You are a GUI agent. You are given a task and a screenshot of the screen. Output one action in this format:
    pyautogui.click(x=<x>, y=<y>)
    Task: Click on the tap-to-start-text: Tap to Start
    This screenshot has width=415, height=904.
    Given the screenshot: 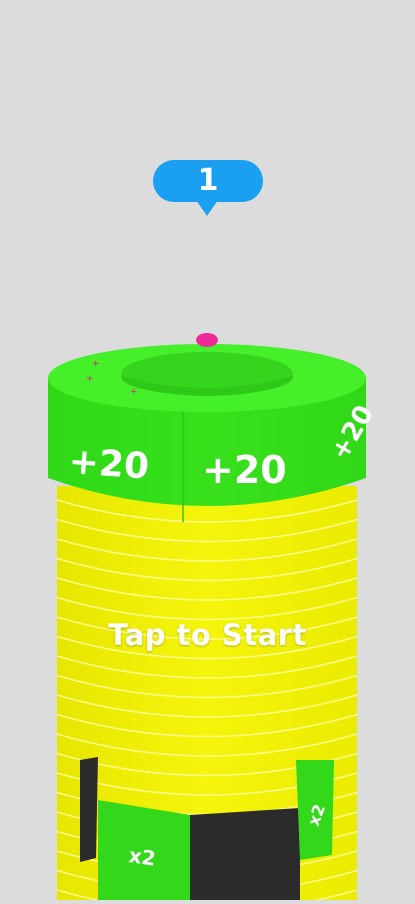 What is the action you would take?
    pyautogui.click(x=207, y=635)
    